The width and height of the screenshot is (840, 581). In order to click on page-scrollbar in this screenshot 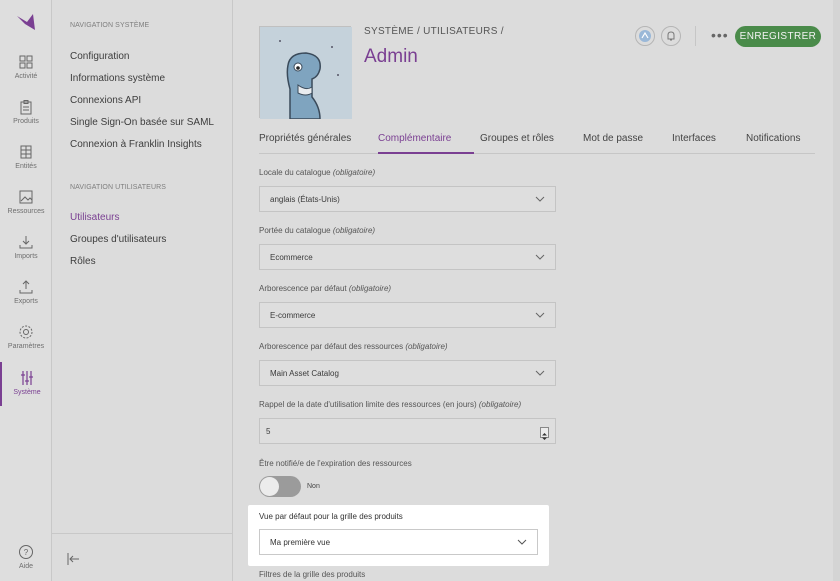, I will do `click(836, 290)`.